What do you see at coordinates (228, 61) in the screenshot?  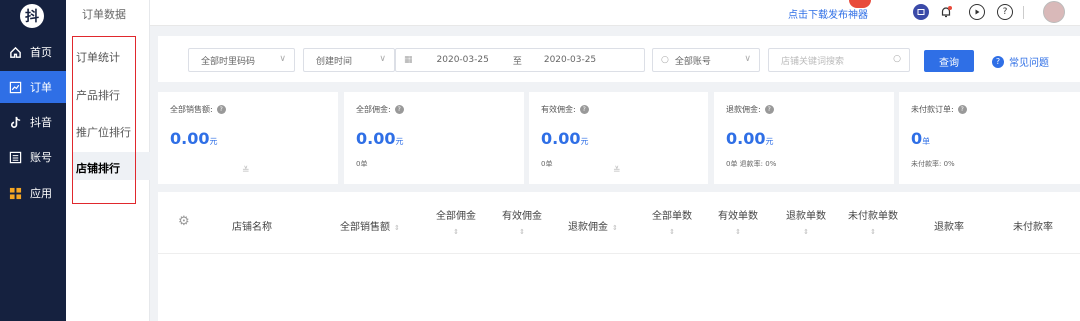 I see `pid-select-value: 全部时里码码` at bounding box center [228, 61].